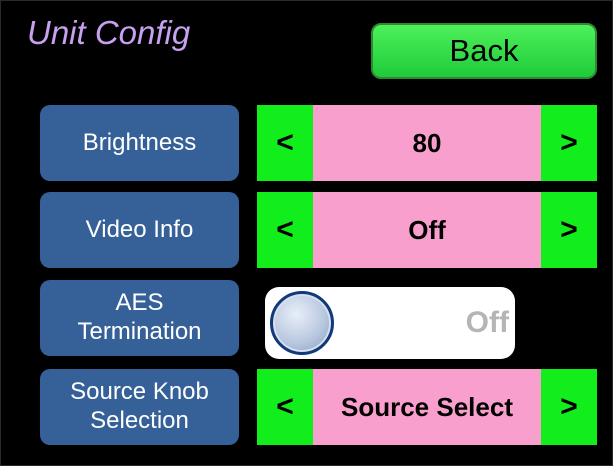  I want to click on brightness-value: 80, so click(427, 143).